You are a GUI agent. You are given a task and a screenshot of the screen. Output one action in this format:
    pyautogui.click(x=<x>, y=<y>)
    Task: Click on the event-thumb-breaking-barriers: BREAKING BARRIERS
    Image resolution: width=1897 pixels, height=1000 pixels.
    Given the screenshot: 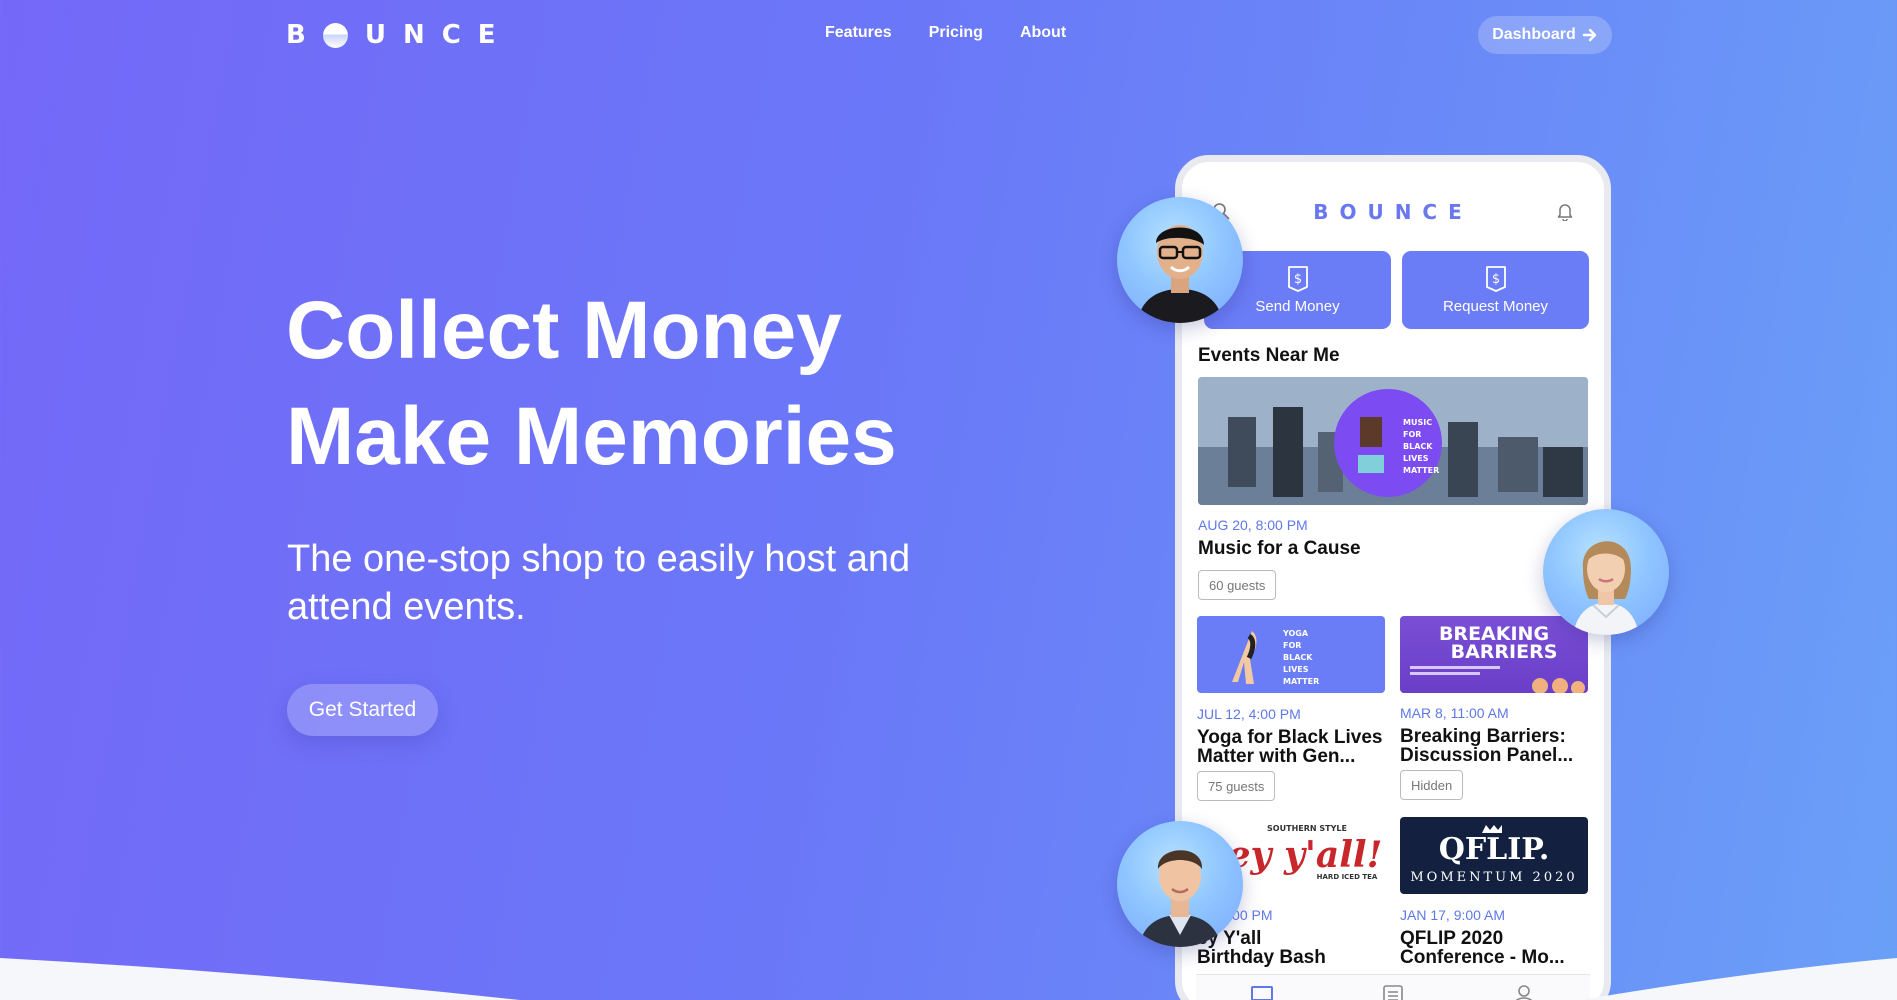 What is the action you would take?
    pyautogui.click(x=1494, y=654)
    